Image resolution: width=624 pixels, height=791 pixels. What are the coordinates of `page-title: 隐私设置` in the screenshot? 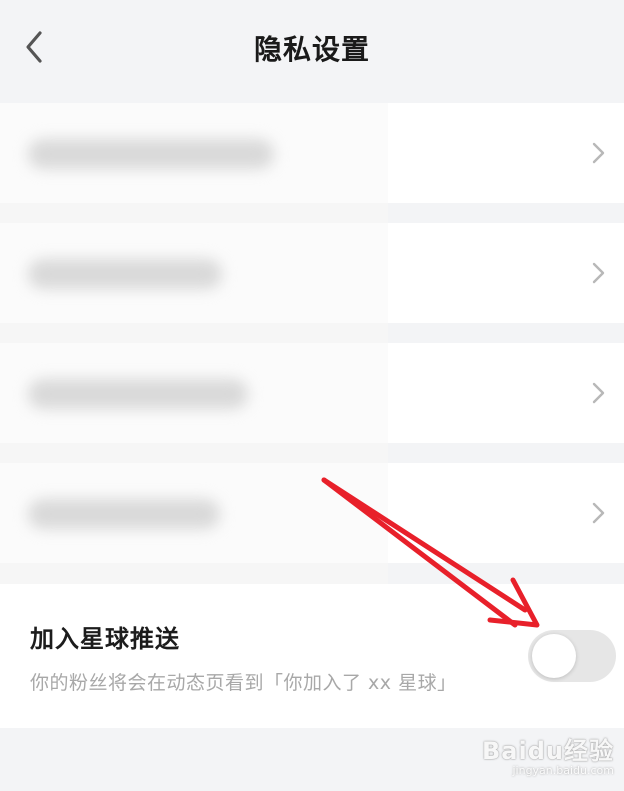 It's located at (311, 49).